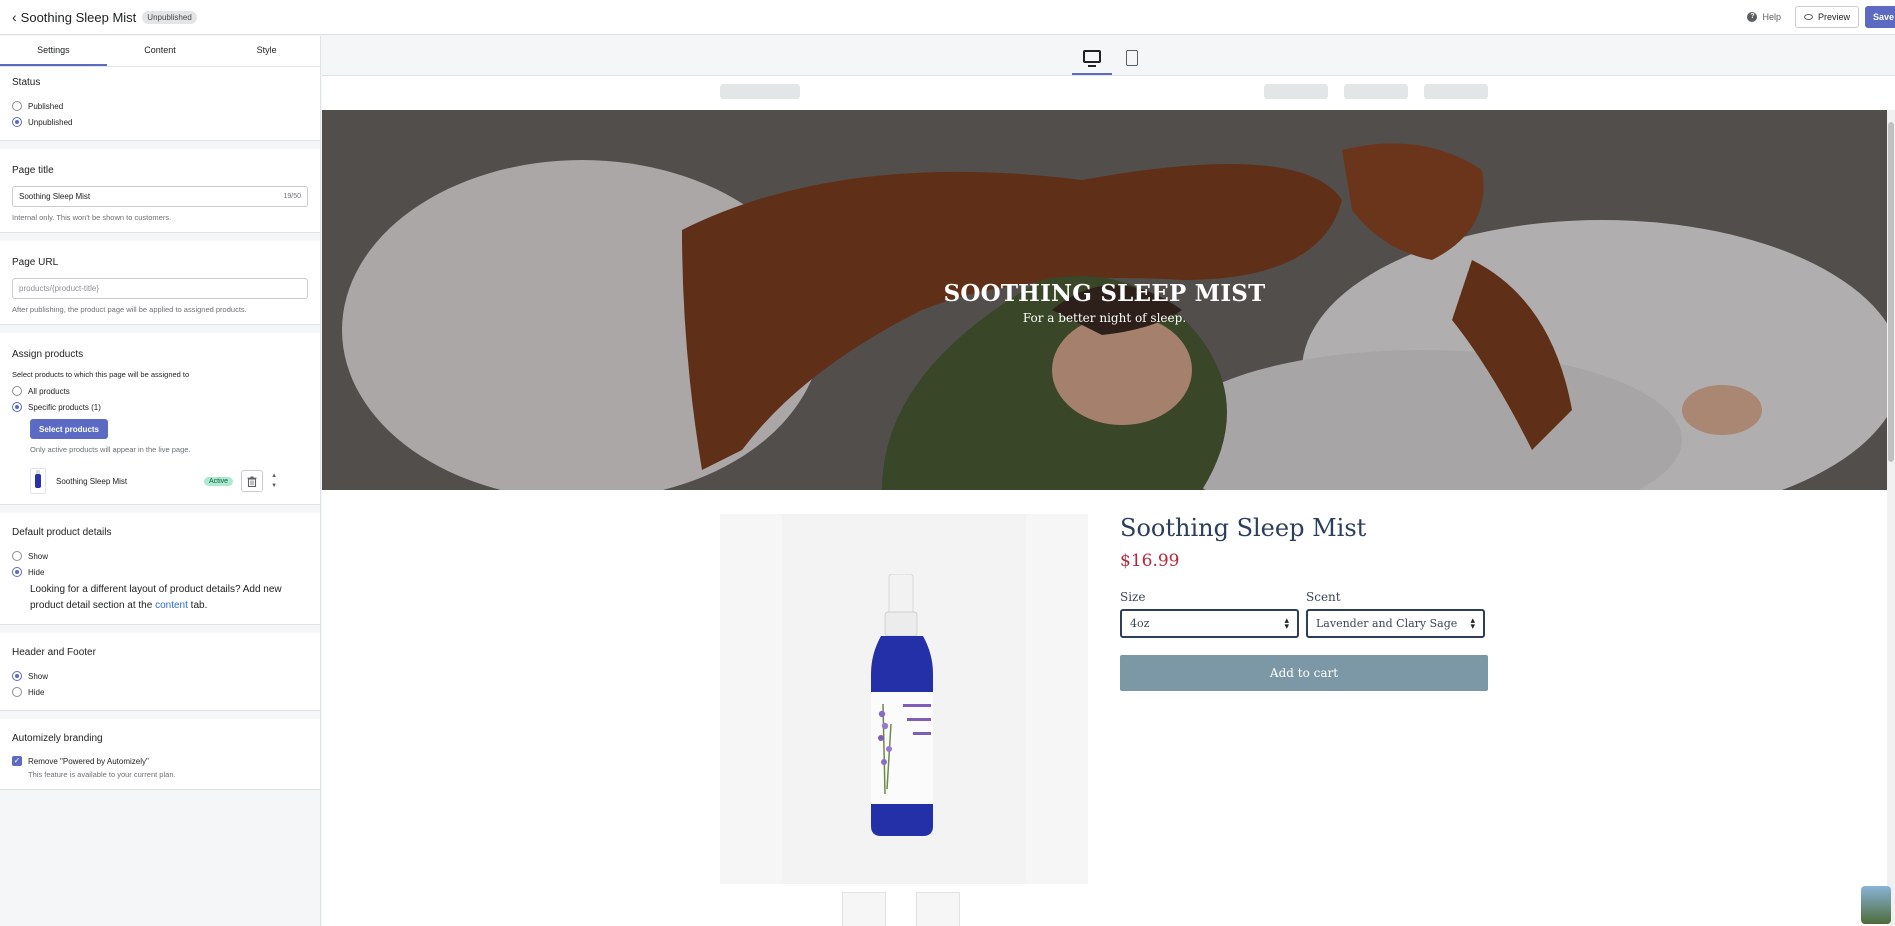 The image size is (1895, 926). Describe the element at coordinates (1880, 17) in the screenshot. I see `save-button: Save` at that location.